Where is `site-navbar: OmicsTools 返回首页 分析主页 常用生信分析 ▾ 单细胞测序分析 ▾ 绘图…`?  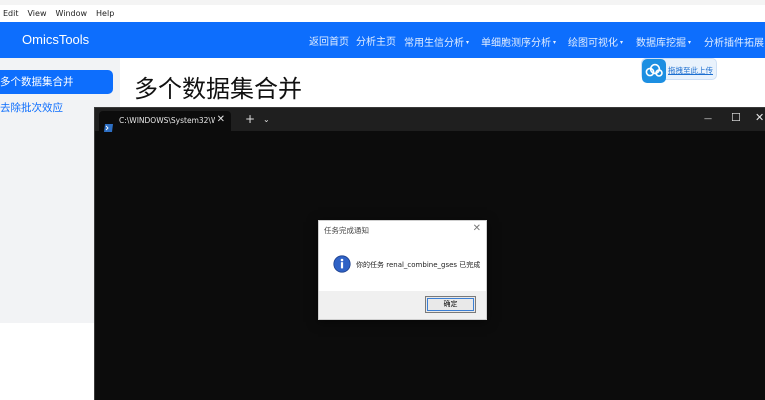
site-navbar: OmicsTools 返回首页 分析主页 常用生信分析 ▾ 单细胞测序分析 ▾ 绘图… is located at coordinates (382, 40).